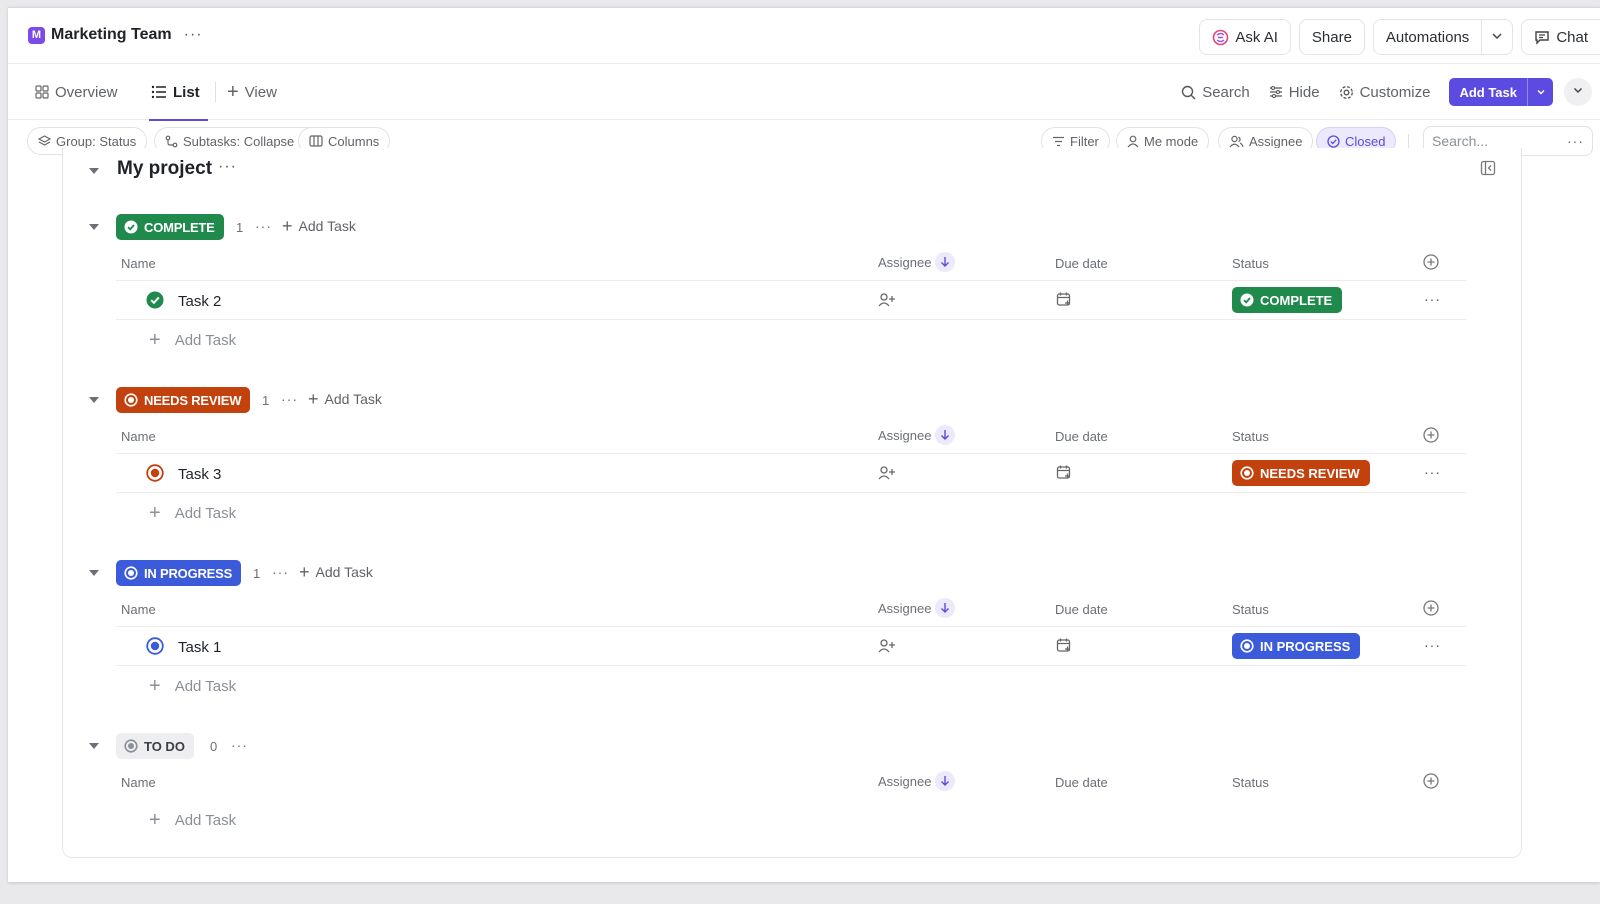 The height and width of the screenshot is (904, 1600). I want to click on check-circle-icon, so click(1333, 141).